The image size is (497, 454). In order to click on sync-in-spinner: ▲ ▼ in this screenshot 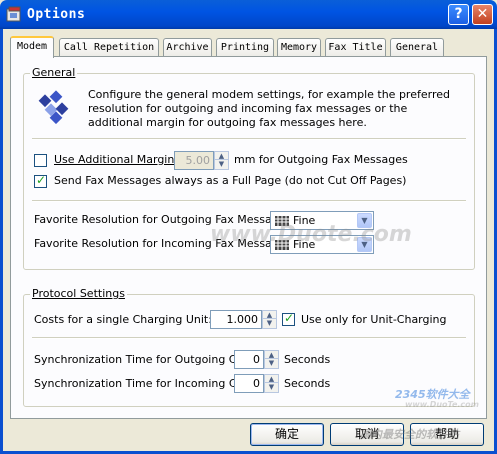, I will do `click(271, 383)`.